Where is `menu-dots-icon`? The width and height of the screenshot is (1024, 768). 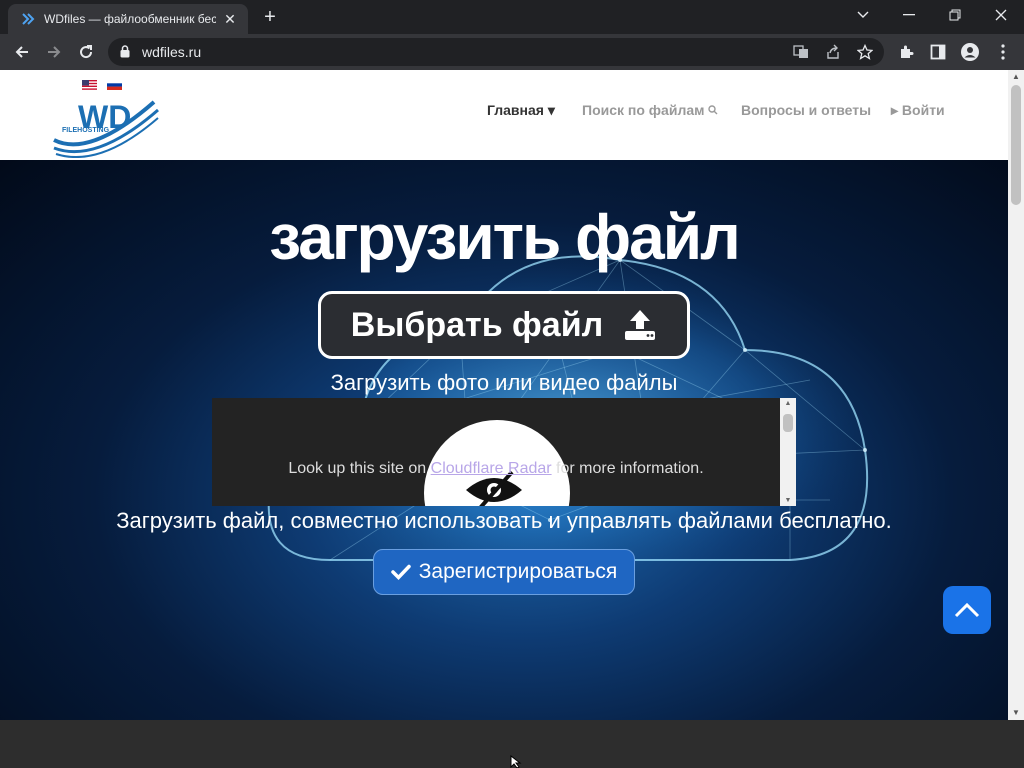
menu-dots-icon is located at coordinates (1003, 52).